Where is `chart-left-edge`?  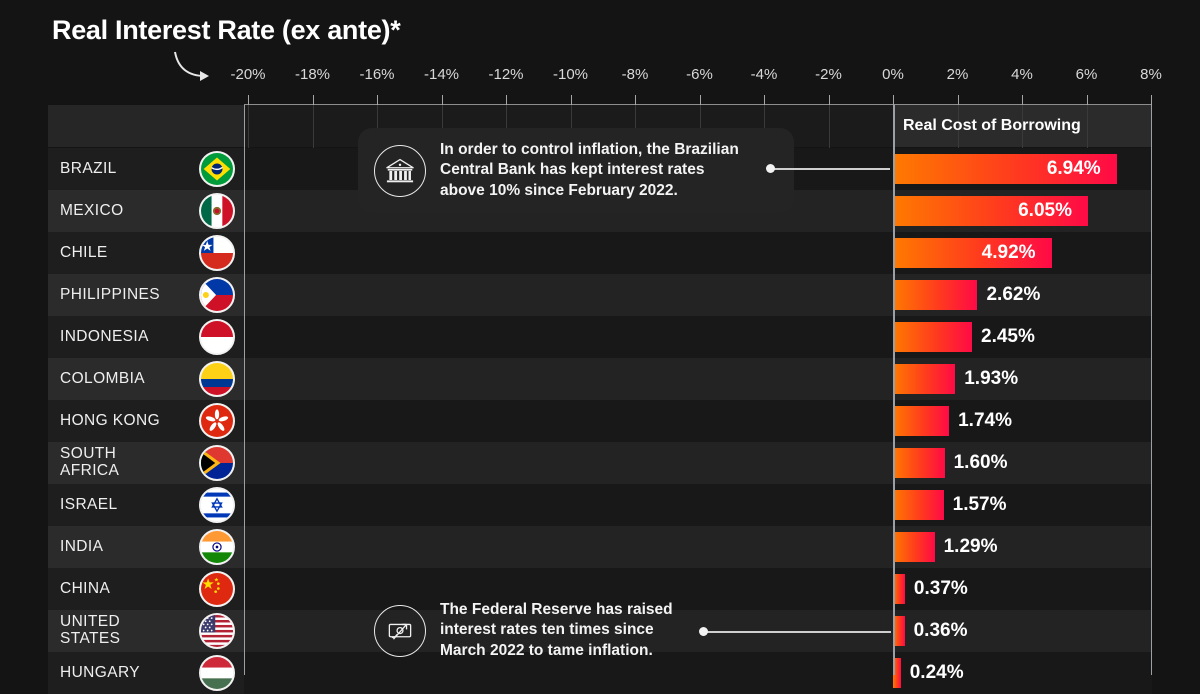 chart-left-edge is located at coordinates (244, 390).